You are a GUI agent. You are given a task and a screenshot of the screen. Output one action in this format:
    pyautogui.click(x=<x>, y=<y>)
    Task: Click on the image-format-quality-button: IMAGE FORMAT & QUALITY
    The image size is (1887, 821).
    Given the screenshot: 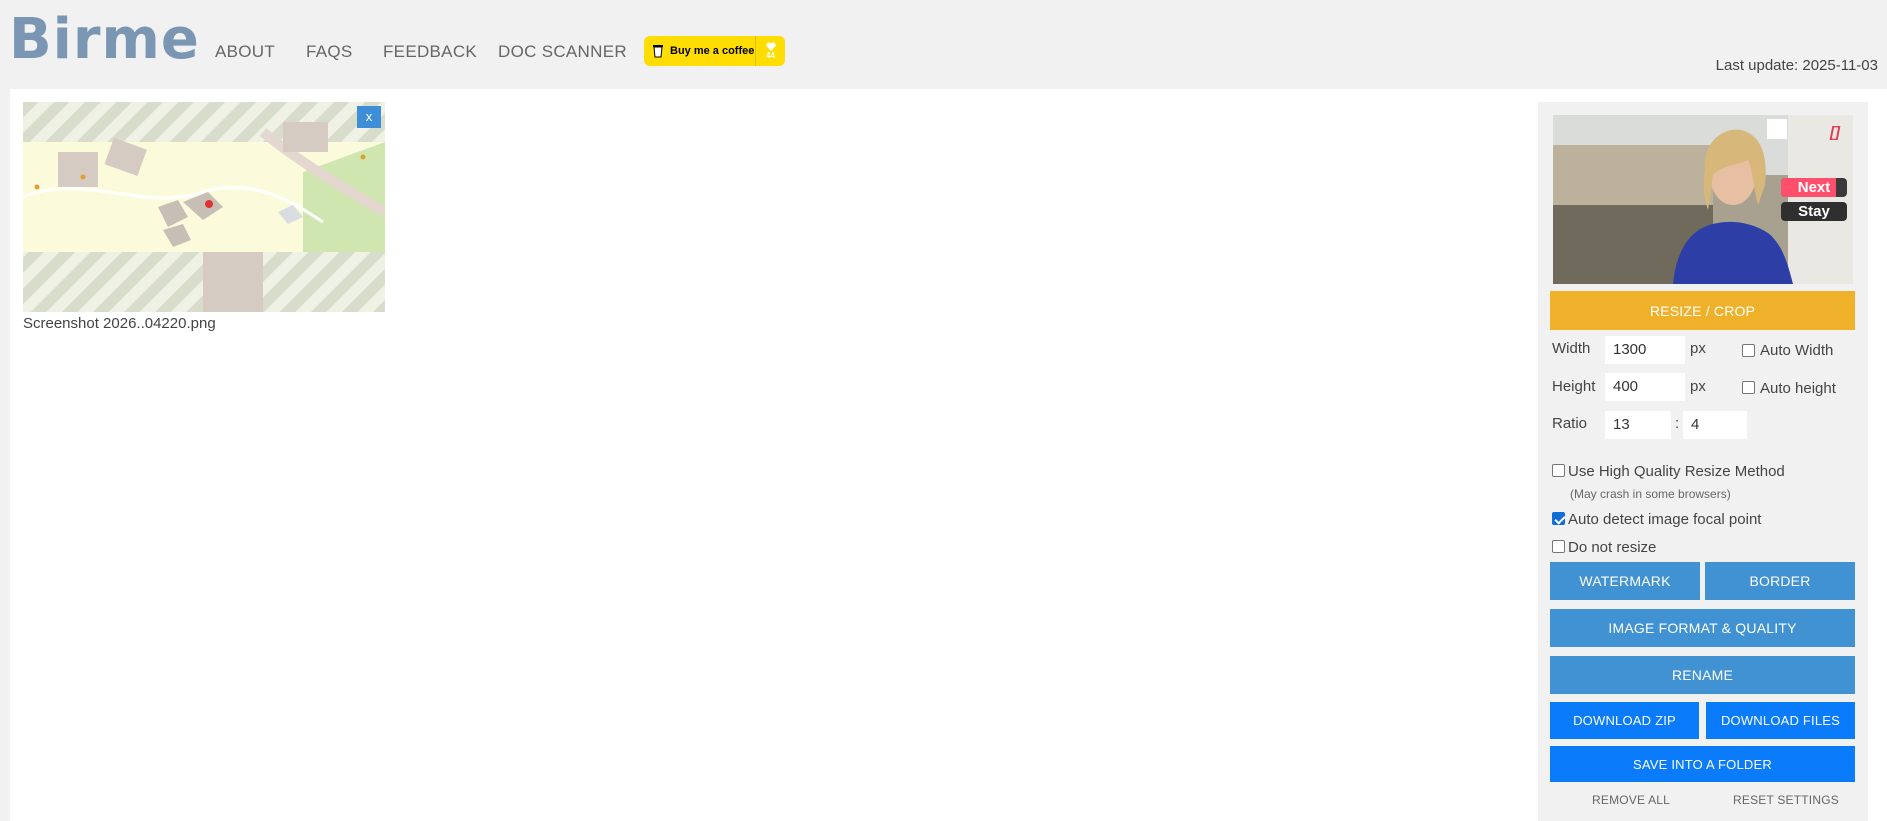 What is the action you would take?
    pyautogui.click(x=1702, y=628)
    